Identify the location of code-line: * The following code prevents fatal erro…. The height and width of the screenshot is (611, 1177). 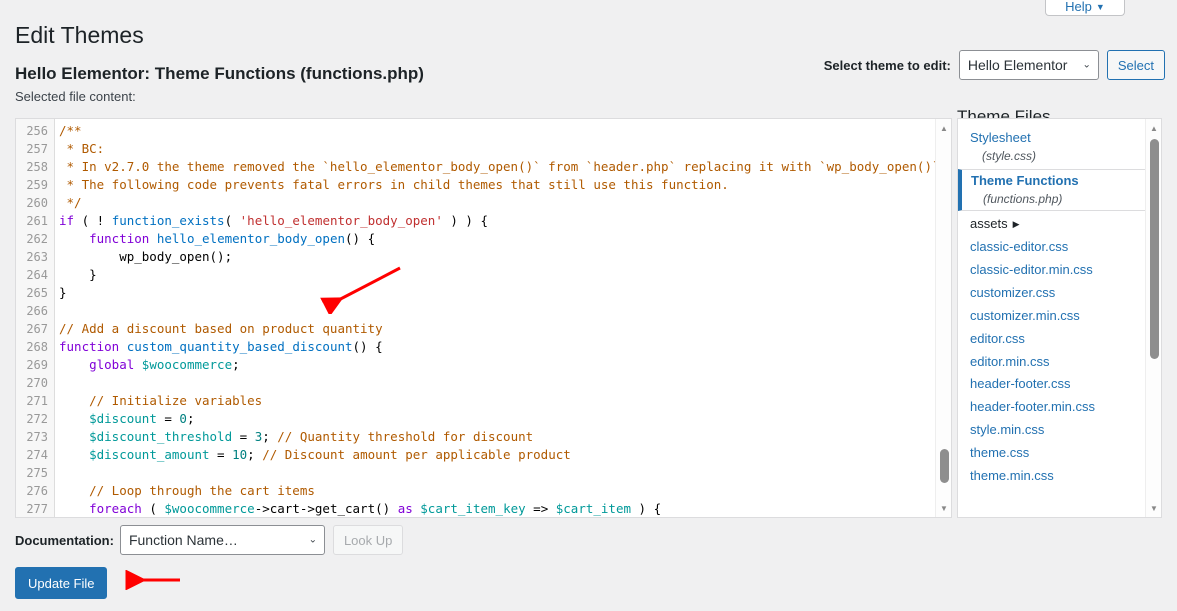
(503, 185).